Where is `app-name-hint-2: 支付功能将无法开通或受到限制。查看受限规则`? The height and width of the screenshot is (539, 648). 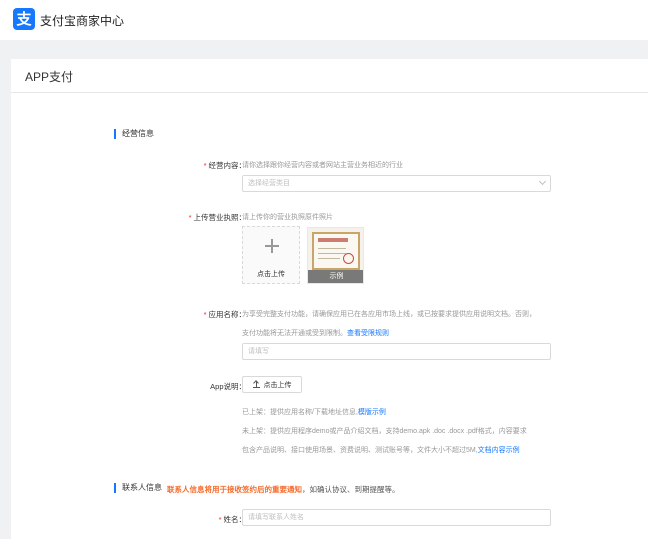
app-name-hint-2: 支付功能将无法开通或受到限制。查看受限规则 is located at coordinates (315, 333).